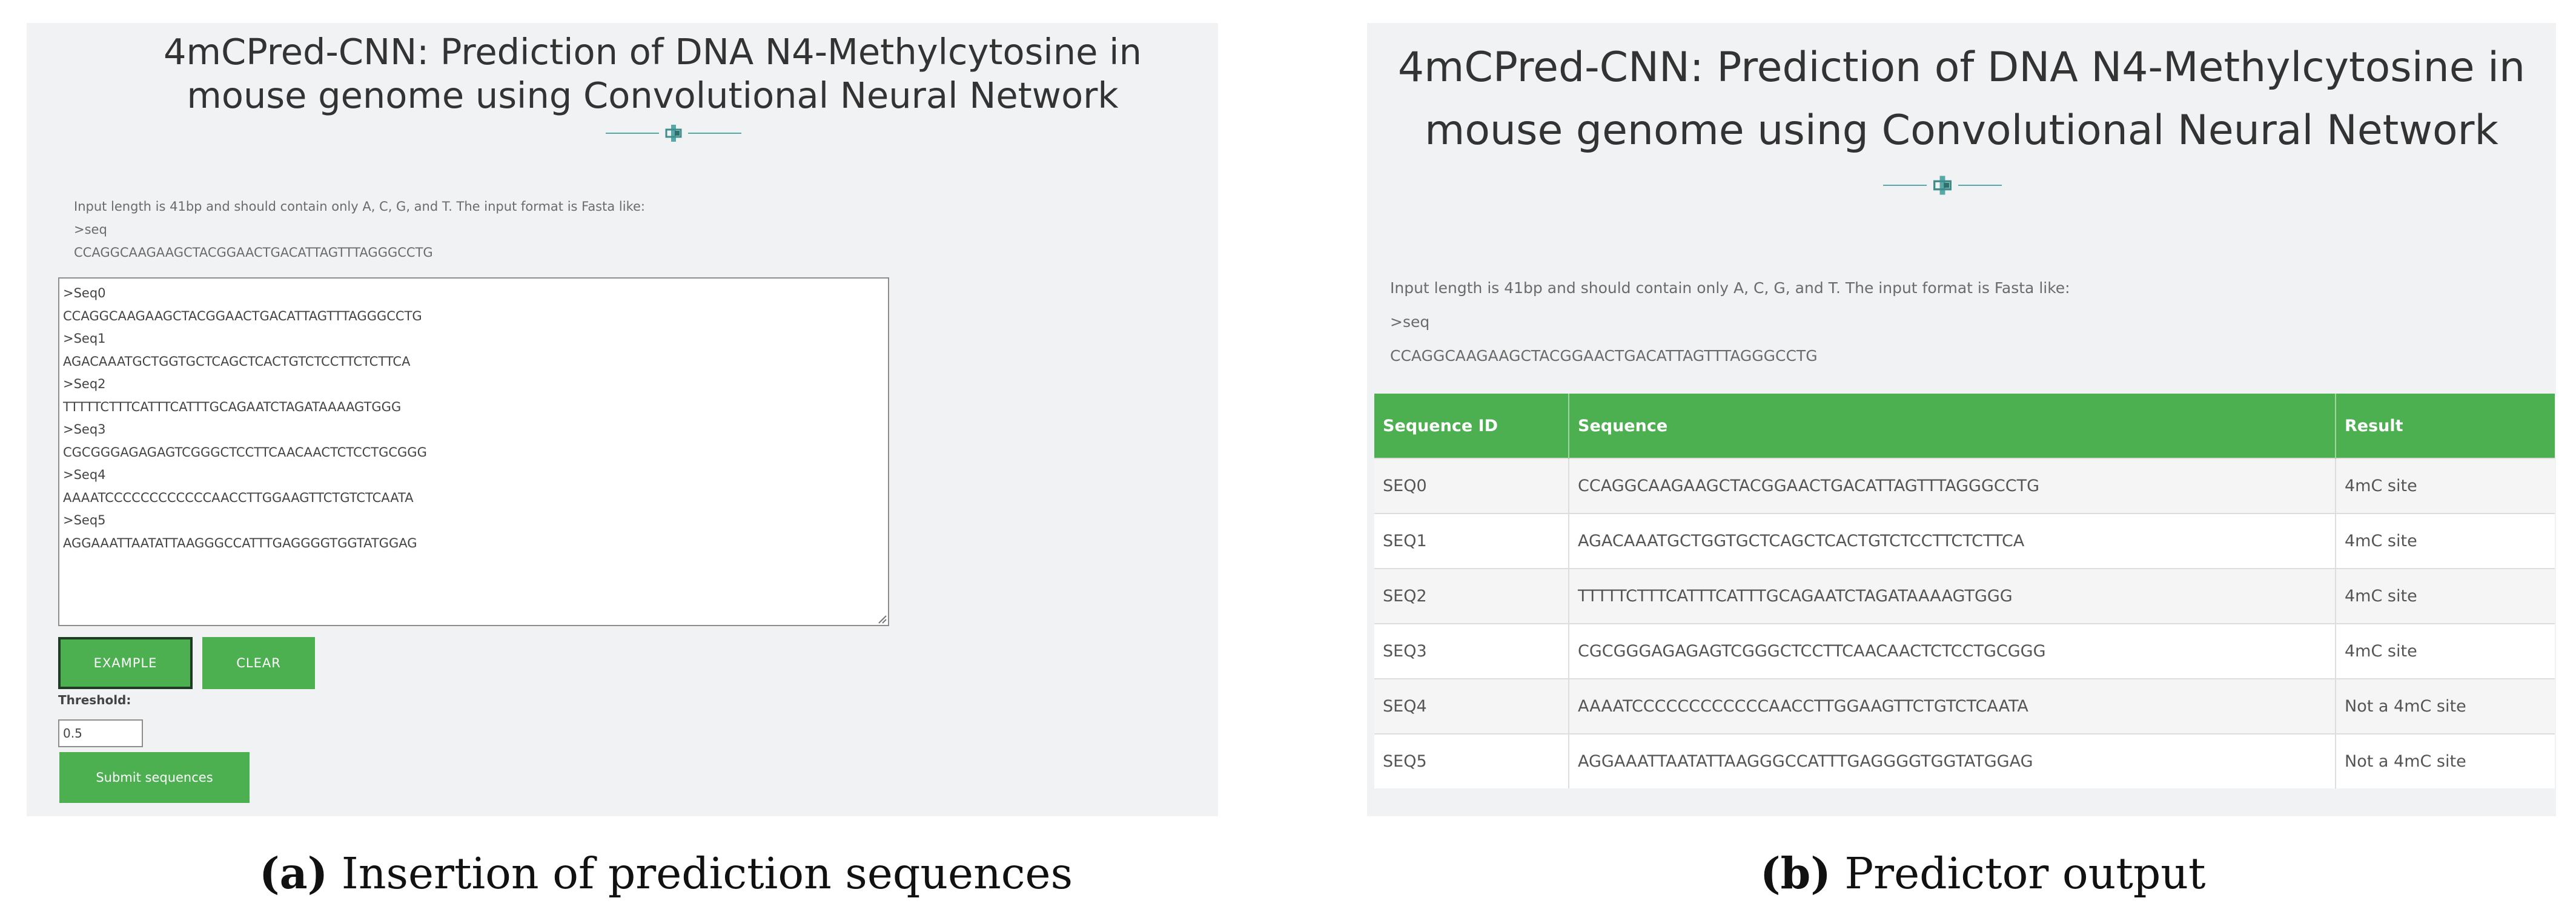 This screenshot has height=918, width=2576. What do you see at coordinates (100, 733) in the screenshot?
I see `threshold-input` at bounding box center [100, 733].